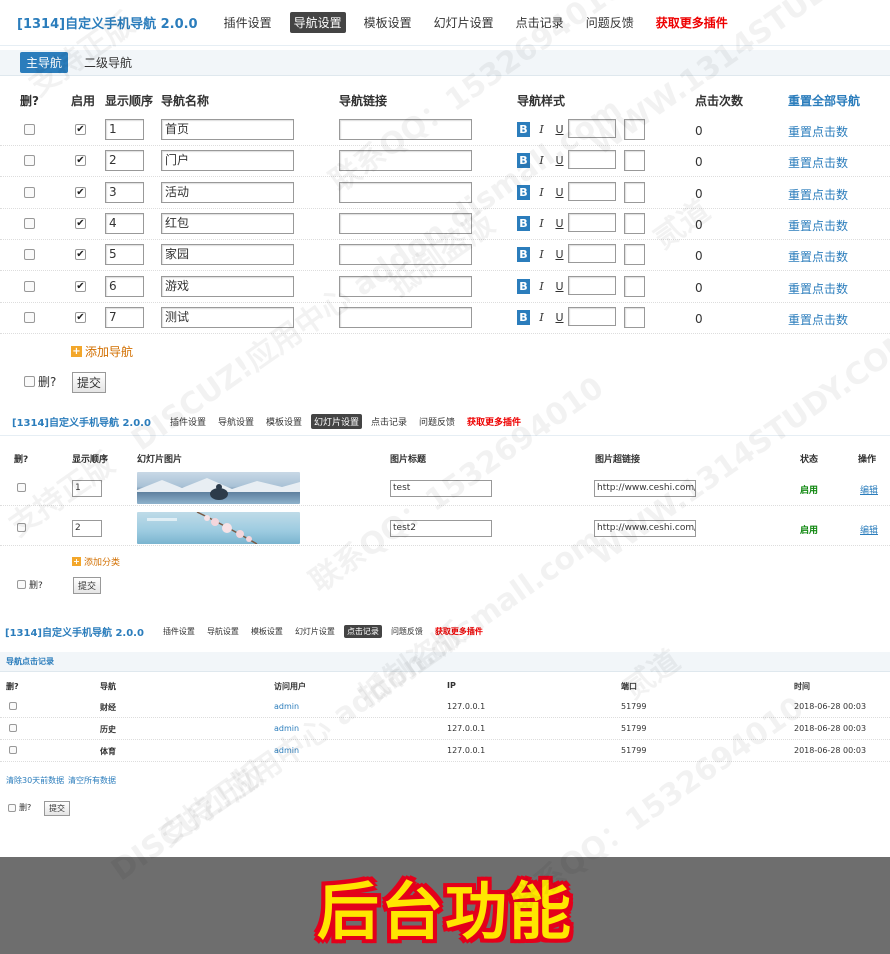  I want to click on slide-delete-checkbox, so click(21, 487).